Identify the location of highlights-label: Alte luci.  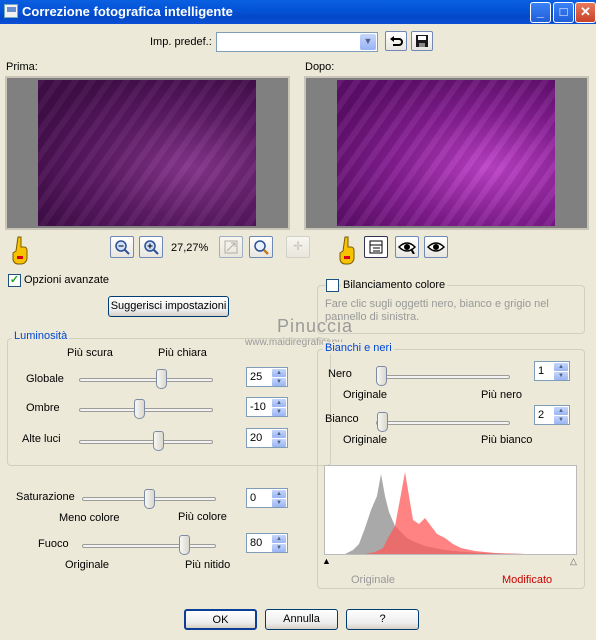
(41, 439).